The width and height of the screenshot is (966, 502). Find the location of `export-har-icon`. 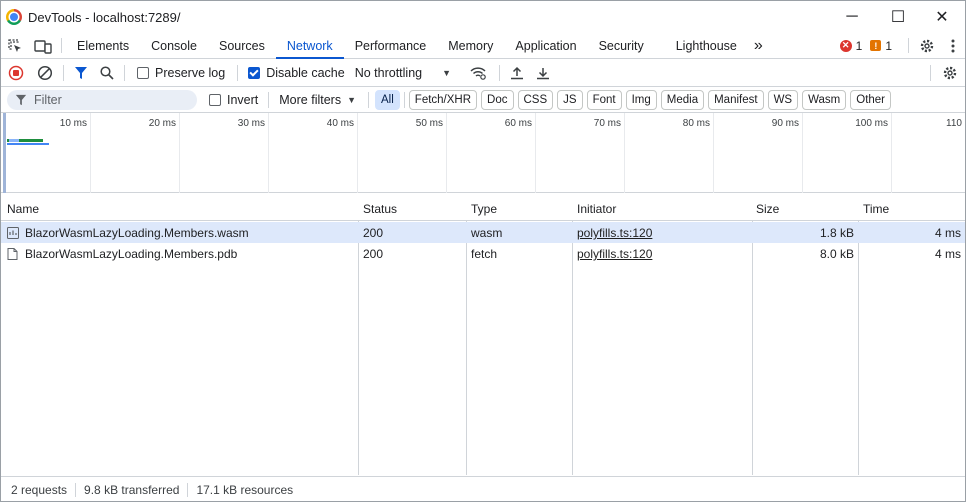

export-har-icon is located at coordinates (543, 73).